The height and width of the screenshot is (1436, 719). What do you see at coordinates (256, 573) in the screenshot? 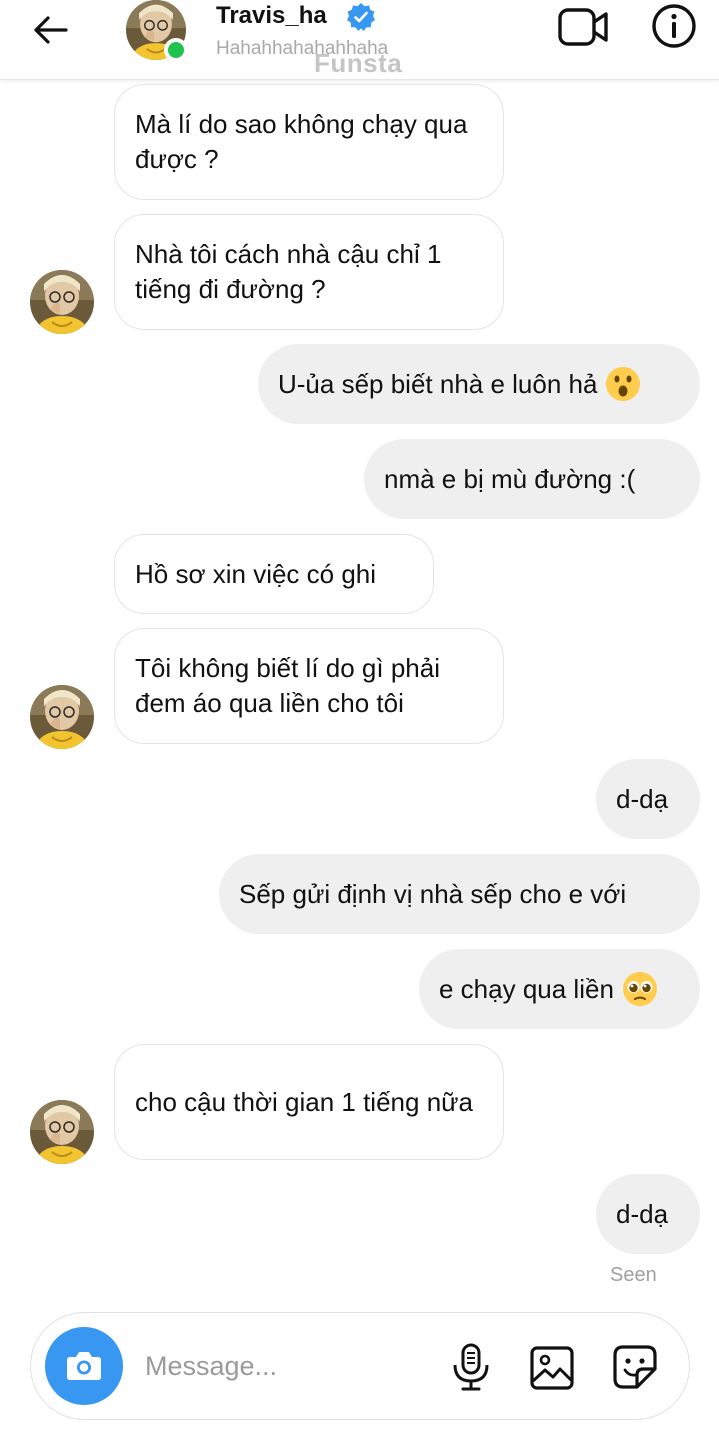
I see `message-text: Hồ sơ xin việc có ghi` at bounding box center [256, 573].